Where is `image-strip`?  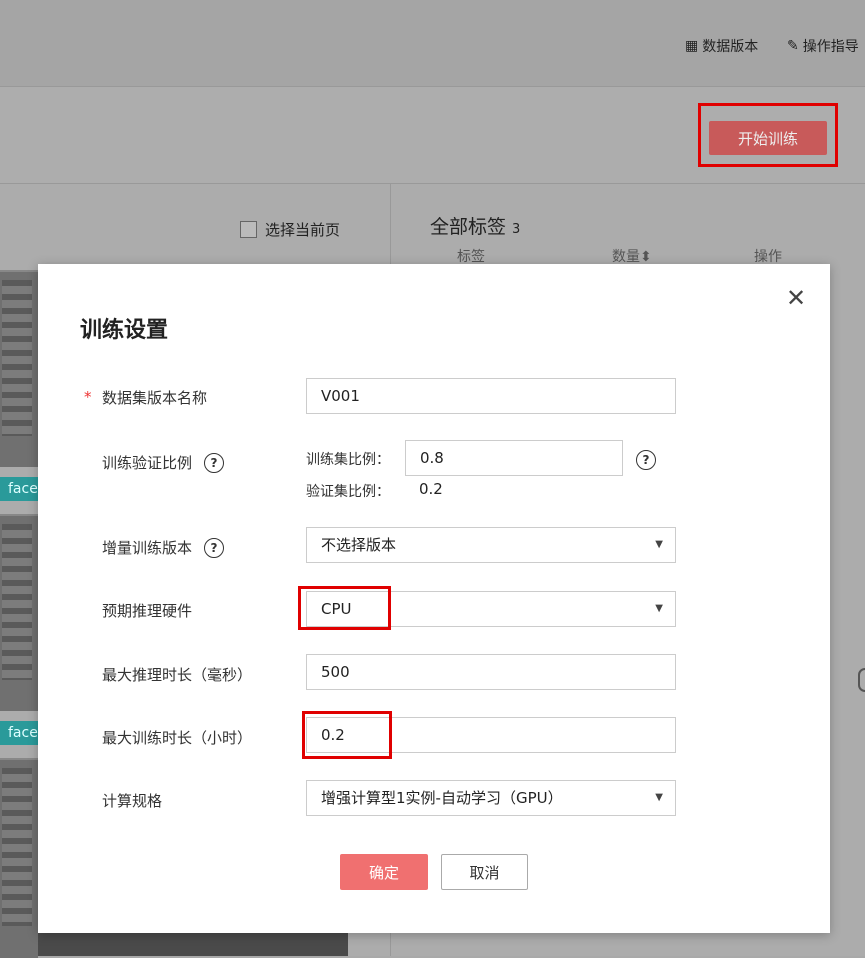
image-strip is located at coordinates (193, 943).